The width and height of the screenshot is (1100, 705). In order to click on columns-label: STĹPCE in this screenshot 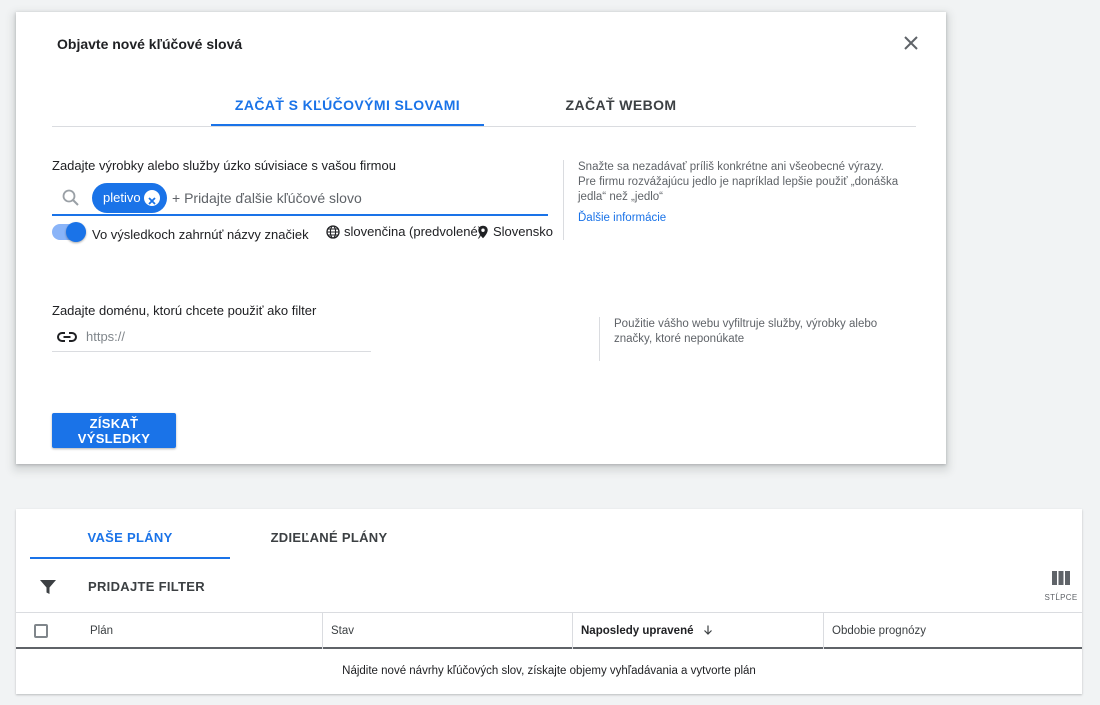, I will do `click(1061, 597)`.